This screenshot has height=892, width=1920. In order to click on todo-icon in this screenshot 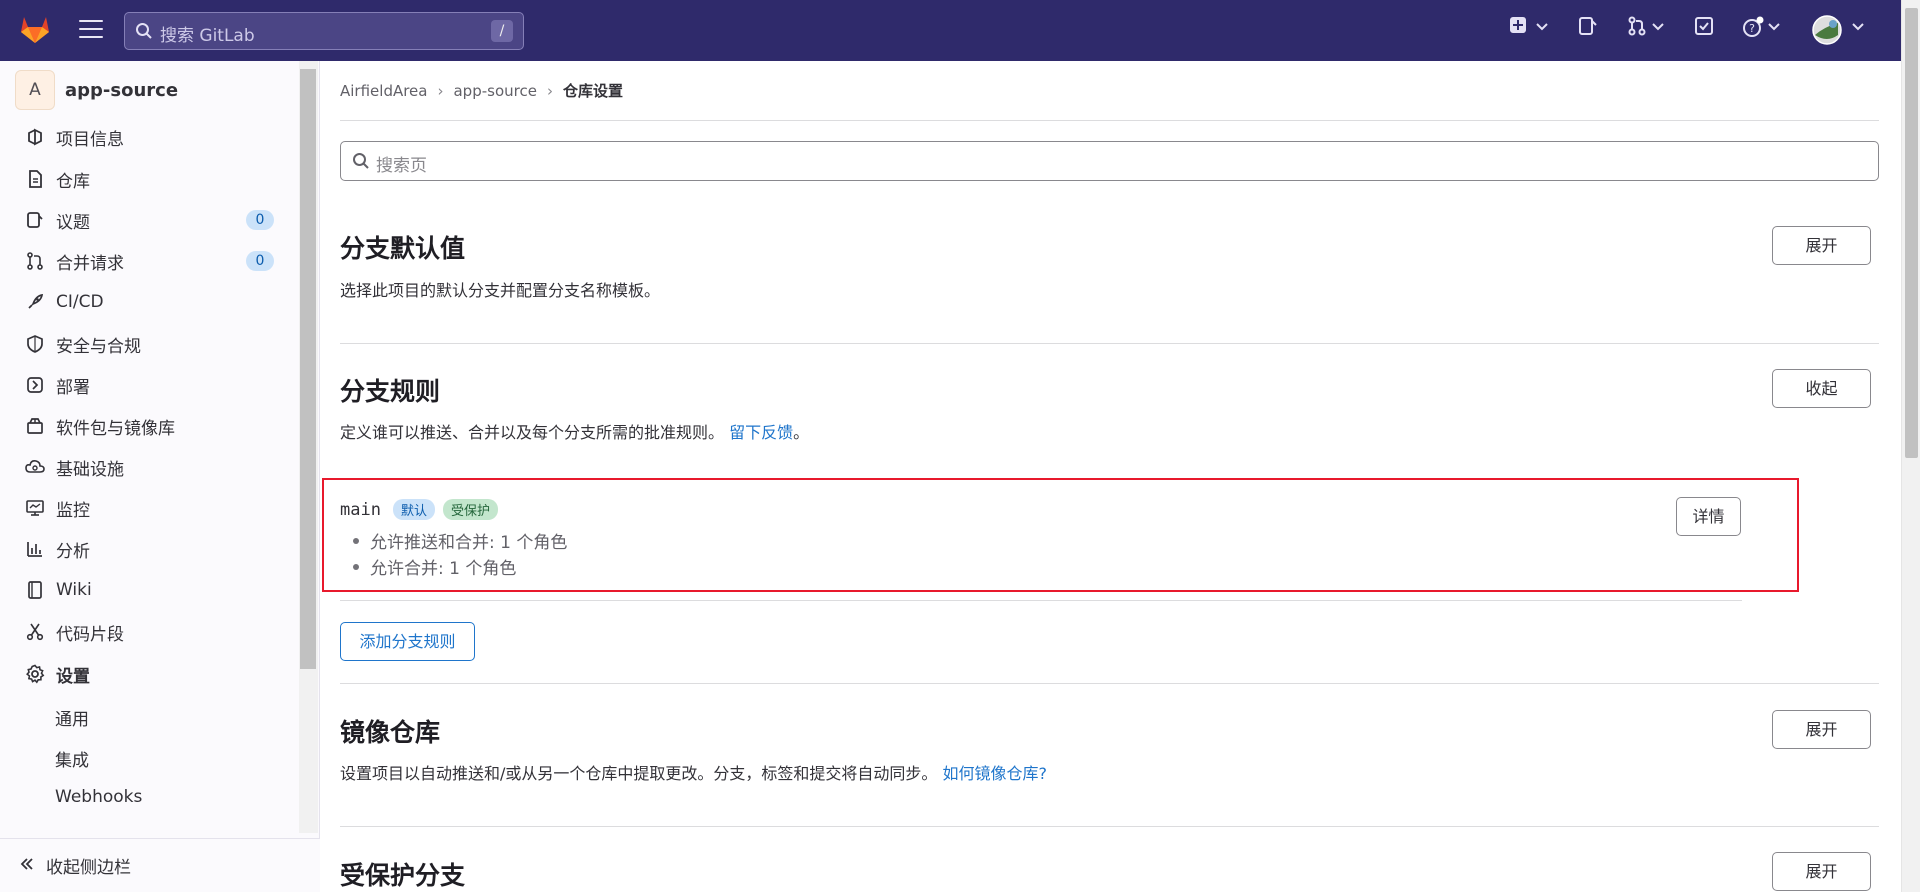, I will do `click(1704, 26)`.